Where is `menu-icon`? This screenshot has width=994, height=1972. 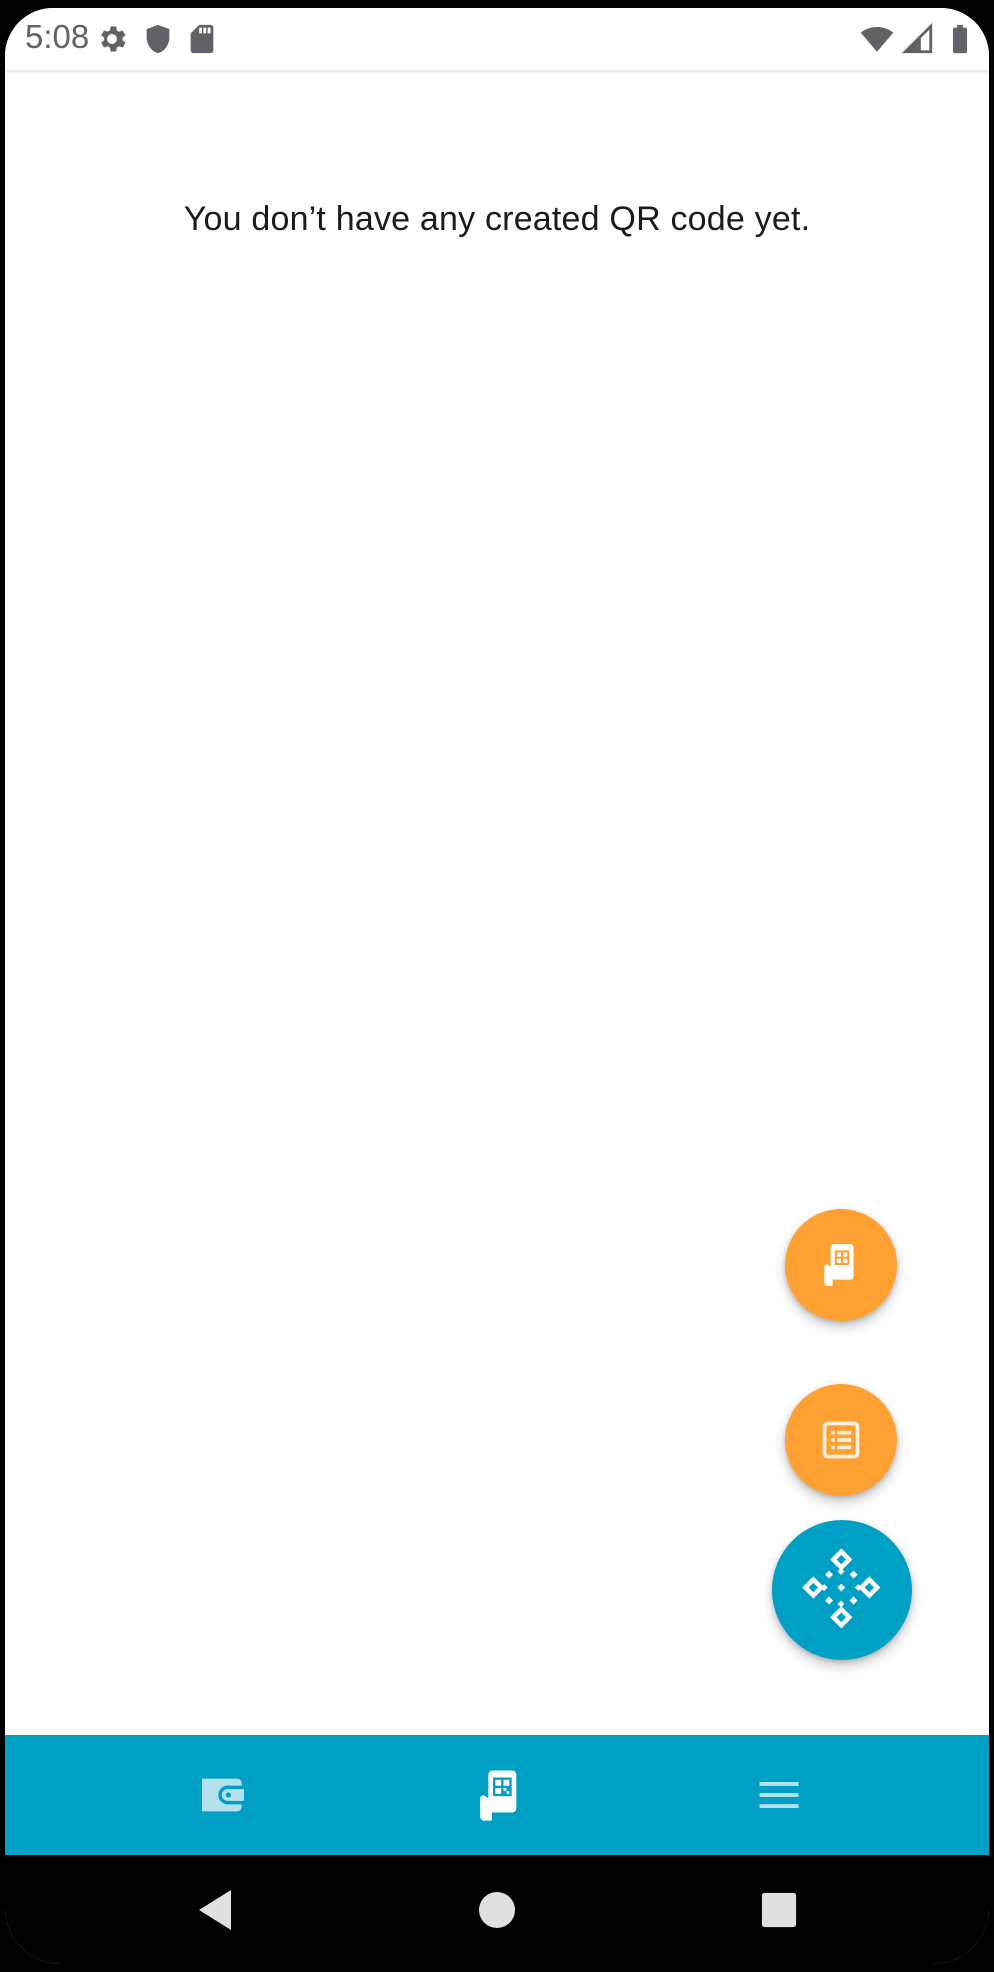 menu-icon is located at coordinates (779, 1795).